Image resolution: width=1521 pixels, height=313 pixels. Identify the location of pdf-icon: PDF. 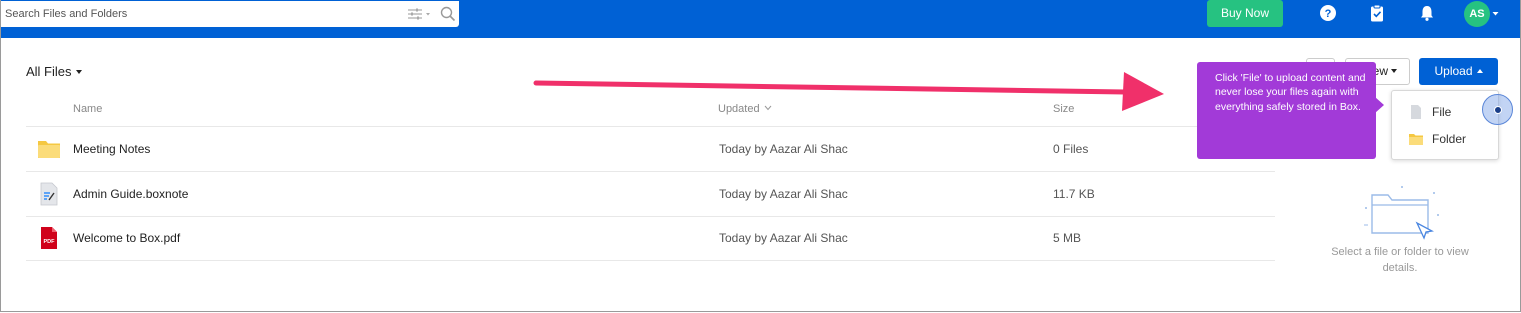
(49, 238).